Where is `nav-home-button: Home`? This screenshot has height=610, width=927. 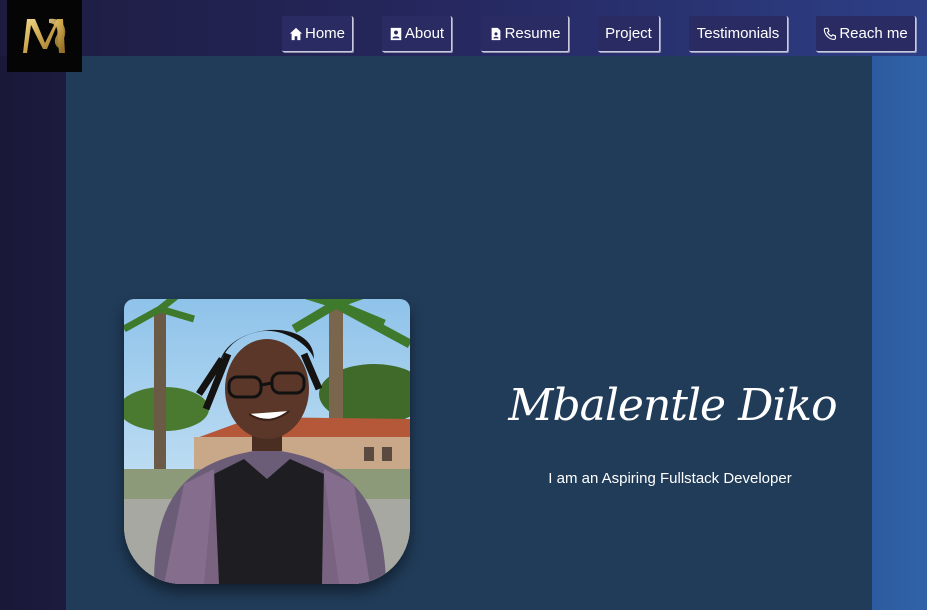
nav-home-button: Home is located at coordinates (317, 34).